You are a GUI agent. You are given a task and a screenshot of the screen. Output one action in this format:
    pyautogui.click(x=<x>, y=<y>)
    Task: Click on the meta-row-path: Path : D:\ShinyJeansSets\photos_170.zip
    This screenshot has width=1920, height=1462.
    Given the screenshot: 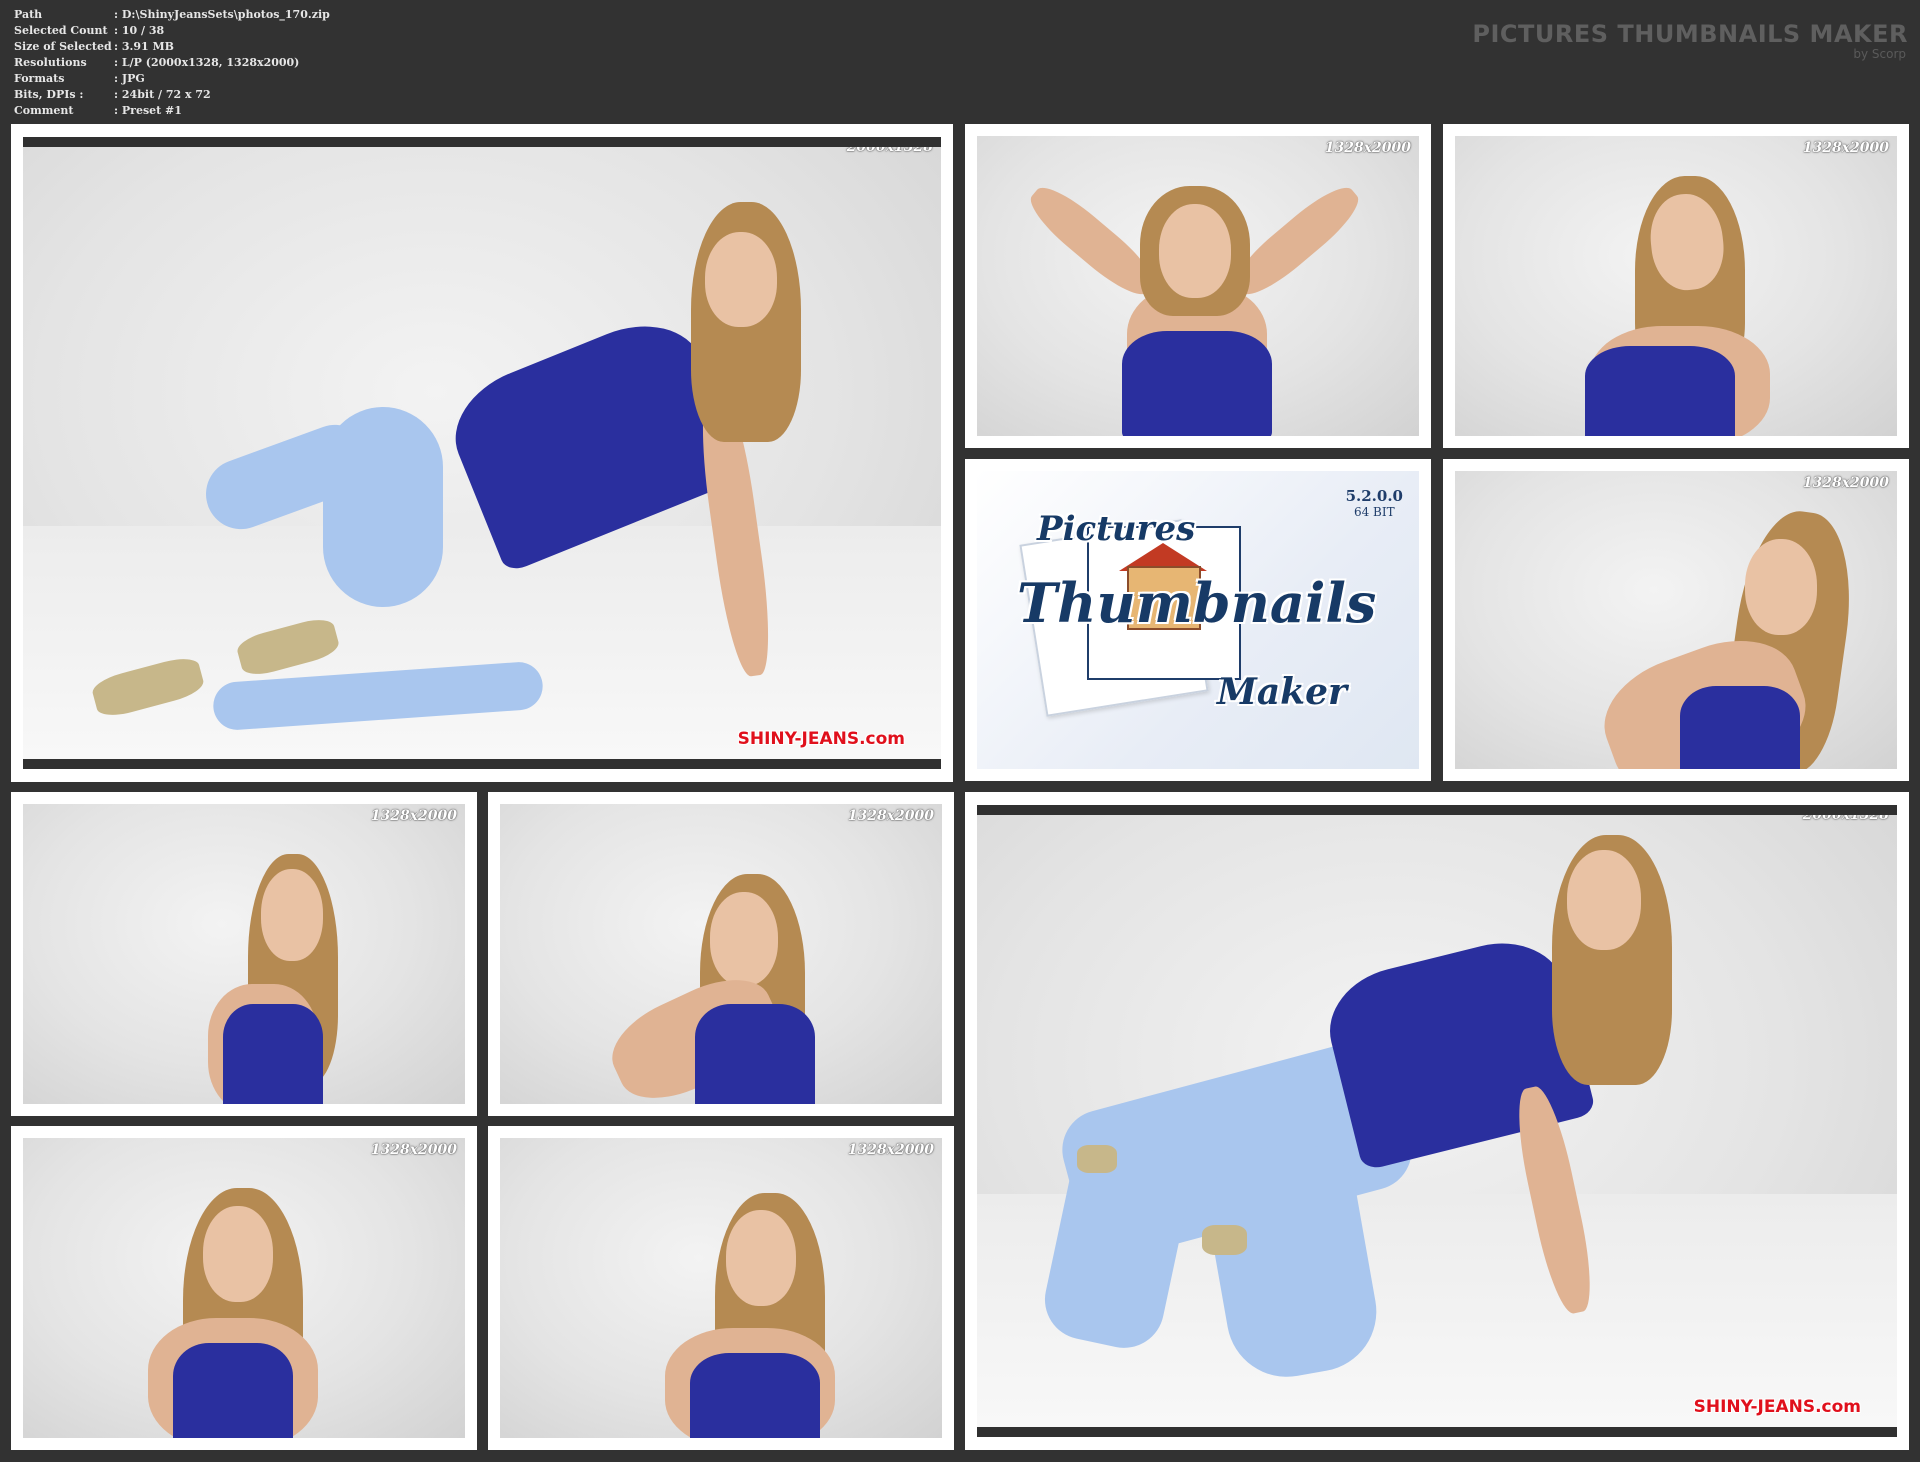 What is the action you would take?
    pyautogui.click(x=172, y=15)
    